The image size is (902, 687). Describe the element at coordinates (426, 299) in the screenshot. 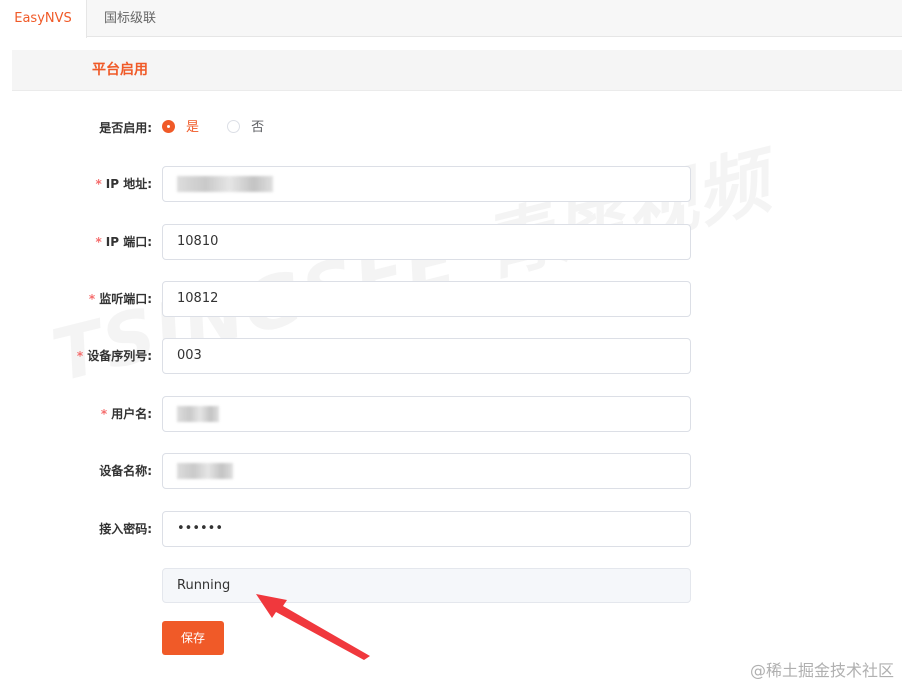

I see `listen-port-input: 10812` at that location.